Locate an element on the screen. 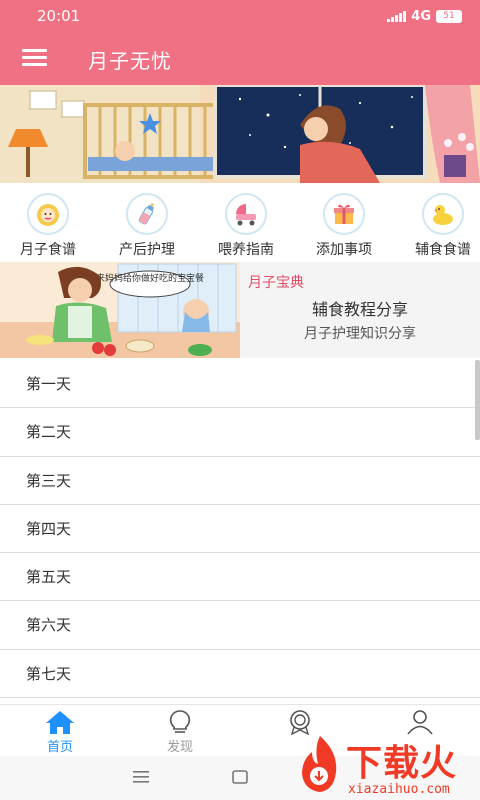 This screenshot has width=480, height=800. hamburger-menu-icon is located at coordinates (34, 58).